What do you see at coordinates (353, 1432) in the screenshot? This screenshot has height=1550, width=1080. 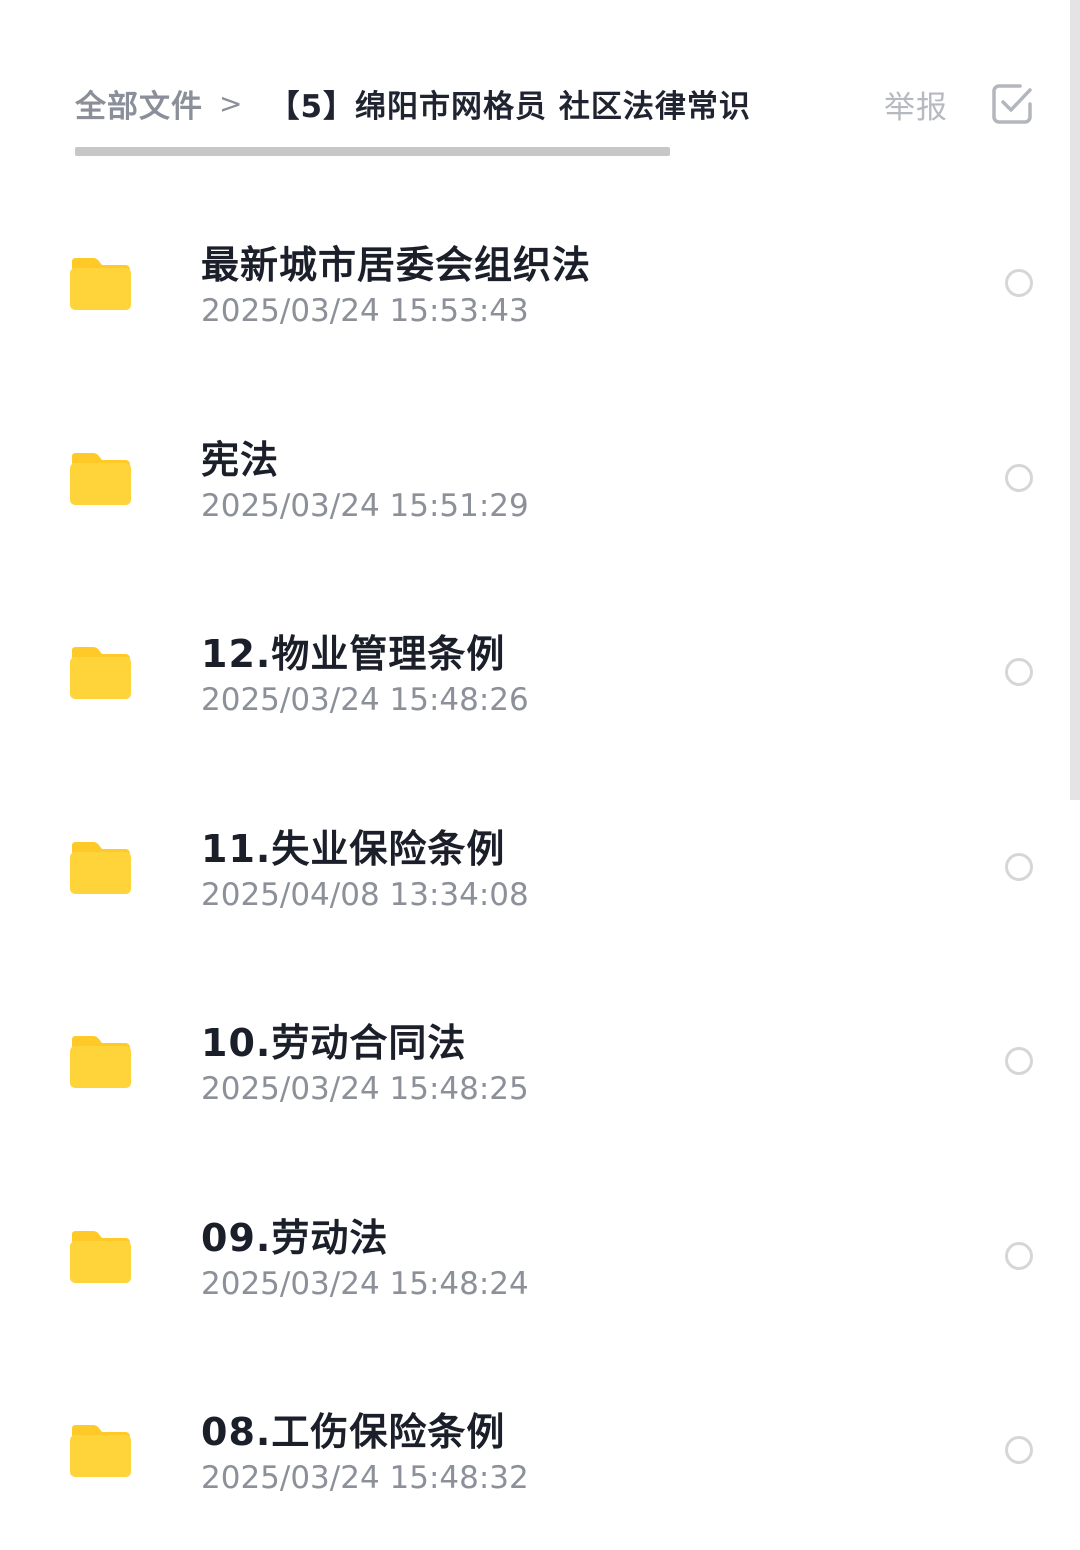 I see `file-name: 08.工伤保险条例` at bounding box center [353, 1432].